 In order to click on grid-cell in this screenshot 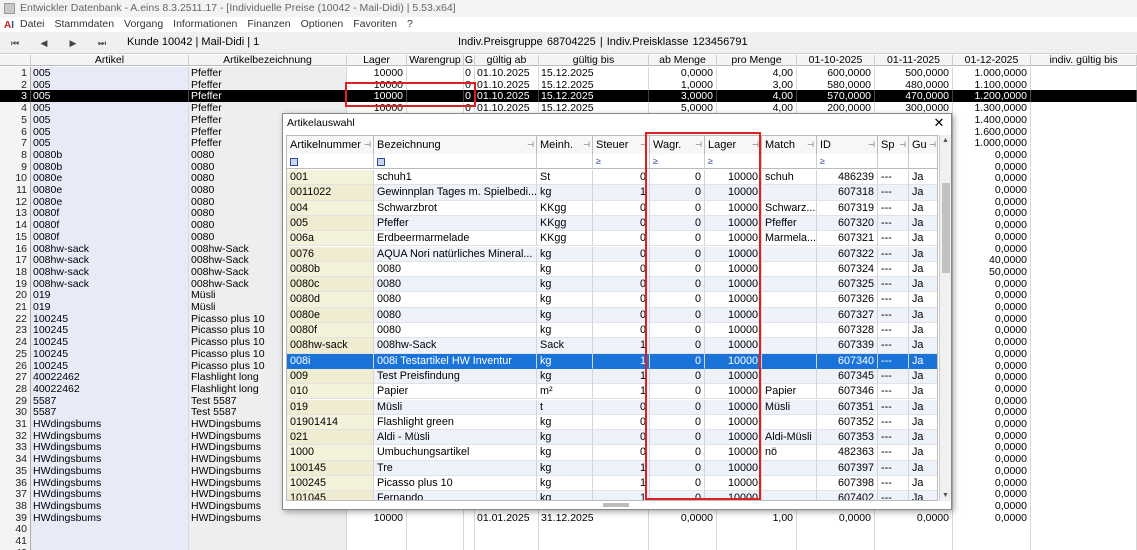, I will do `click(1084, 482)`.